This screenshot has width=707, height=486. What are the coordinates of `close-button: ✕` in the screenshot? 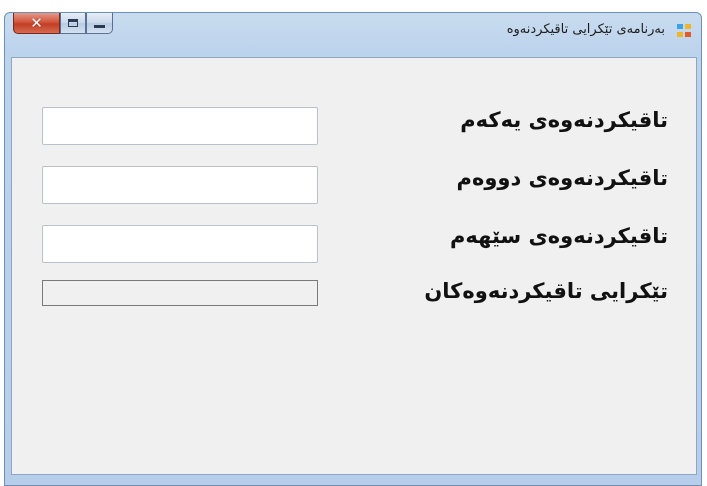 It's located at (36, 23).